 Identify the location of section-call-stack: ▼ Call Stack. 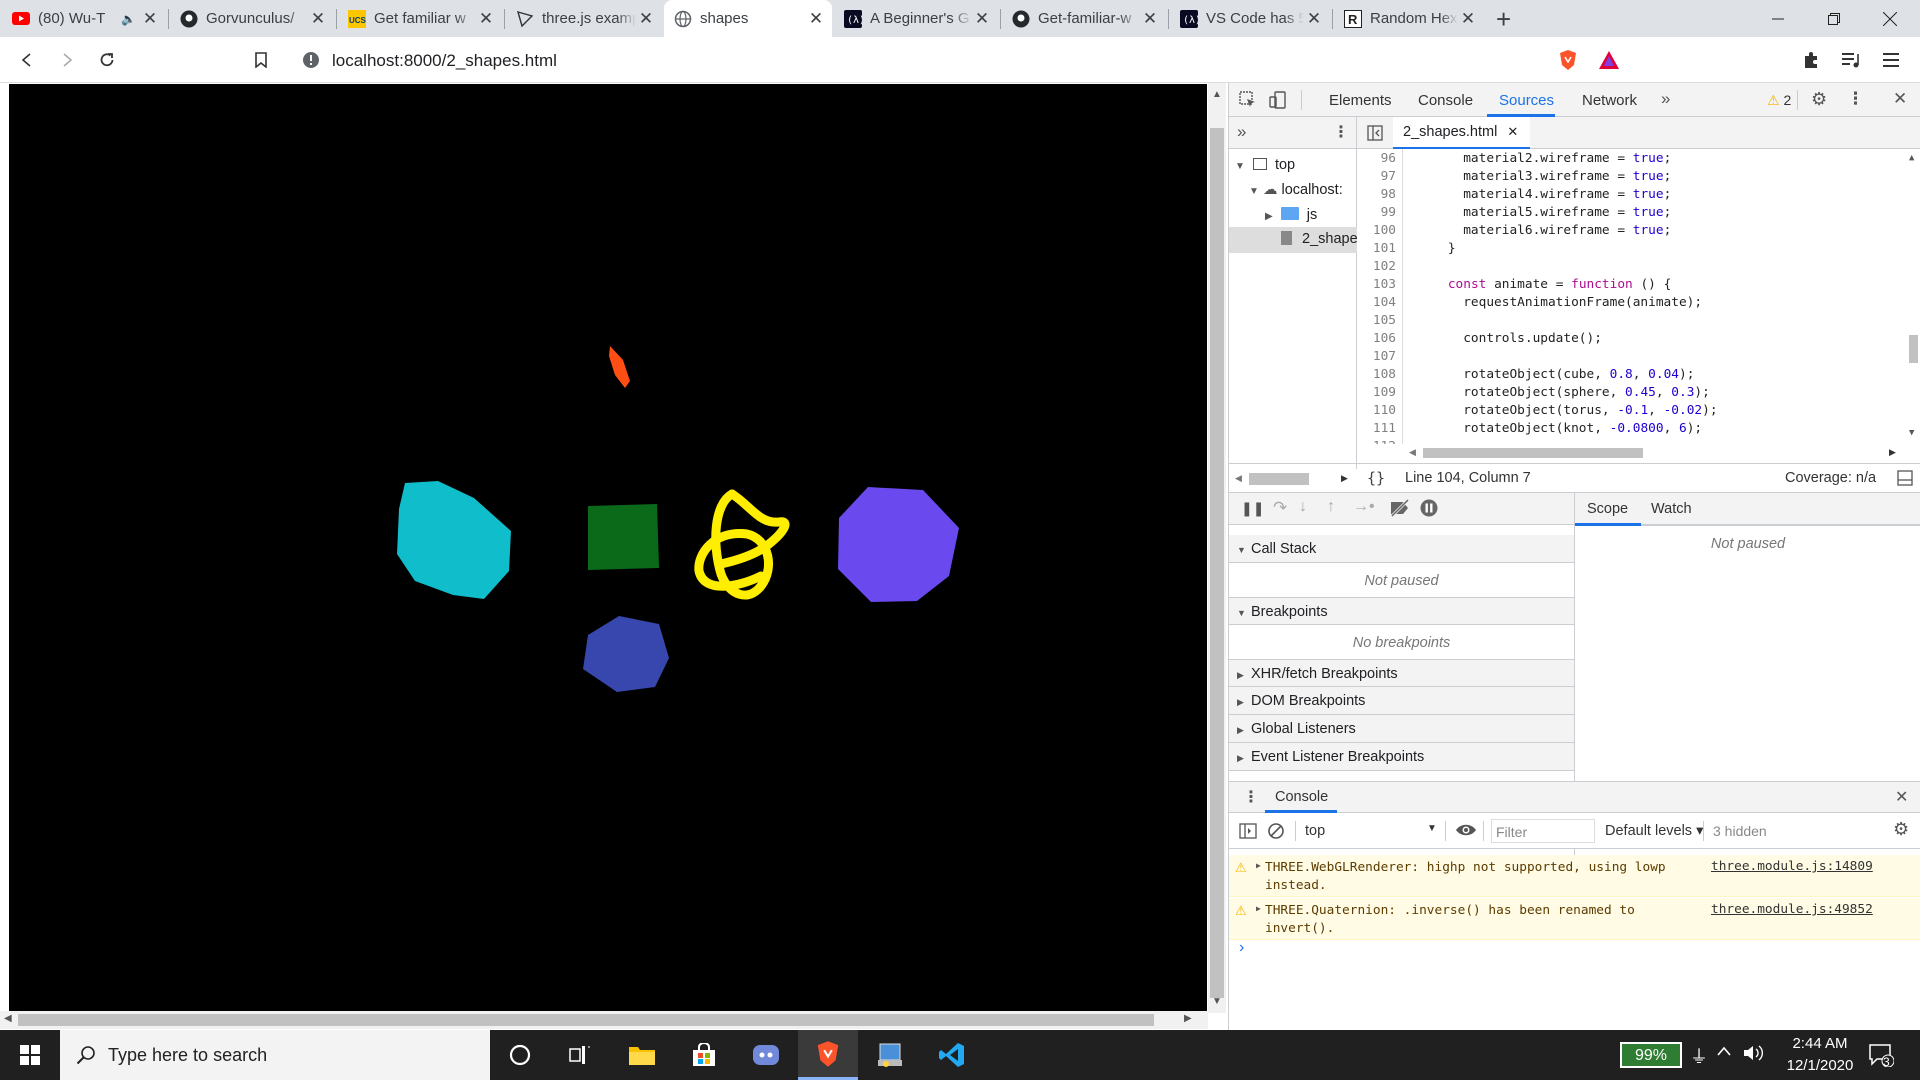
(1401, 549).